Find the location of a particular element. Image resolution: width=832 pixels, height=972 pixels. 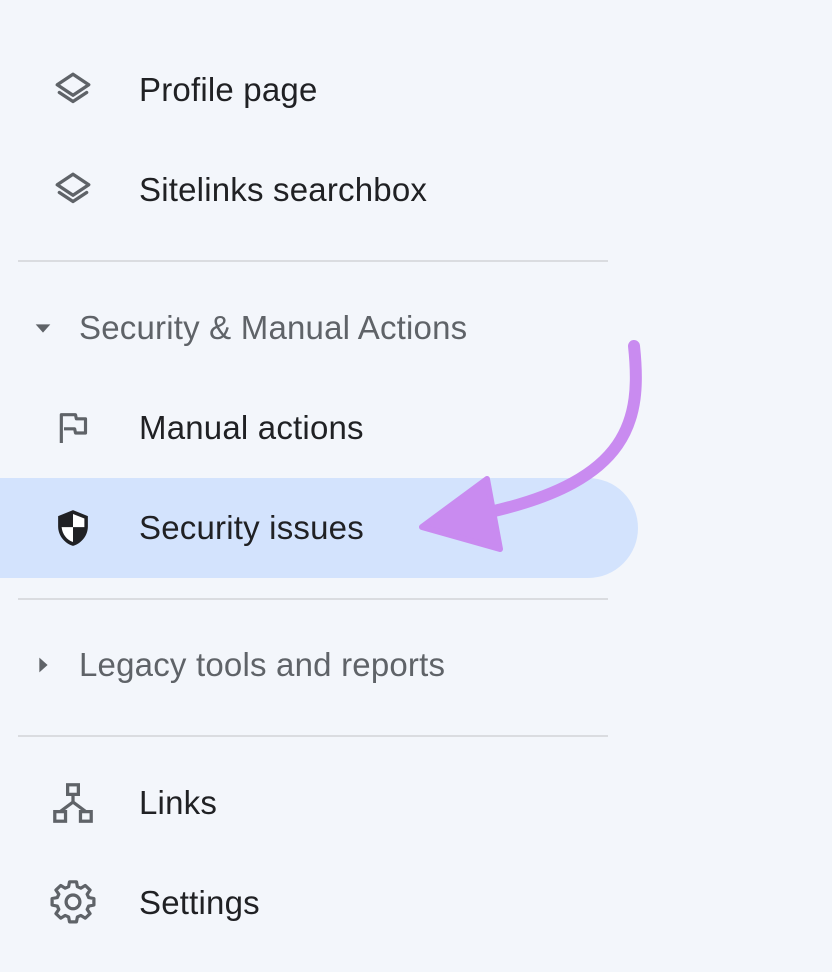

section-label: Security & Manual Actions is located at coordinates (273, 327).